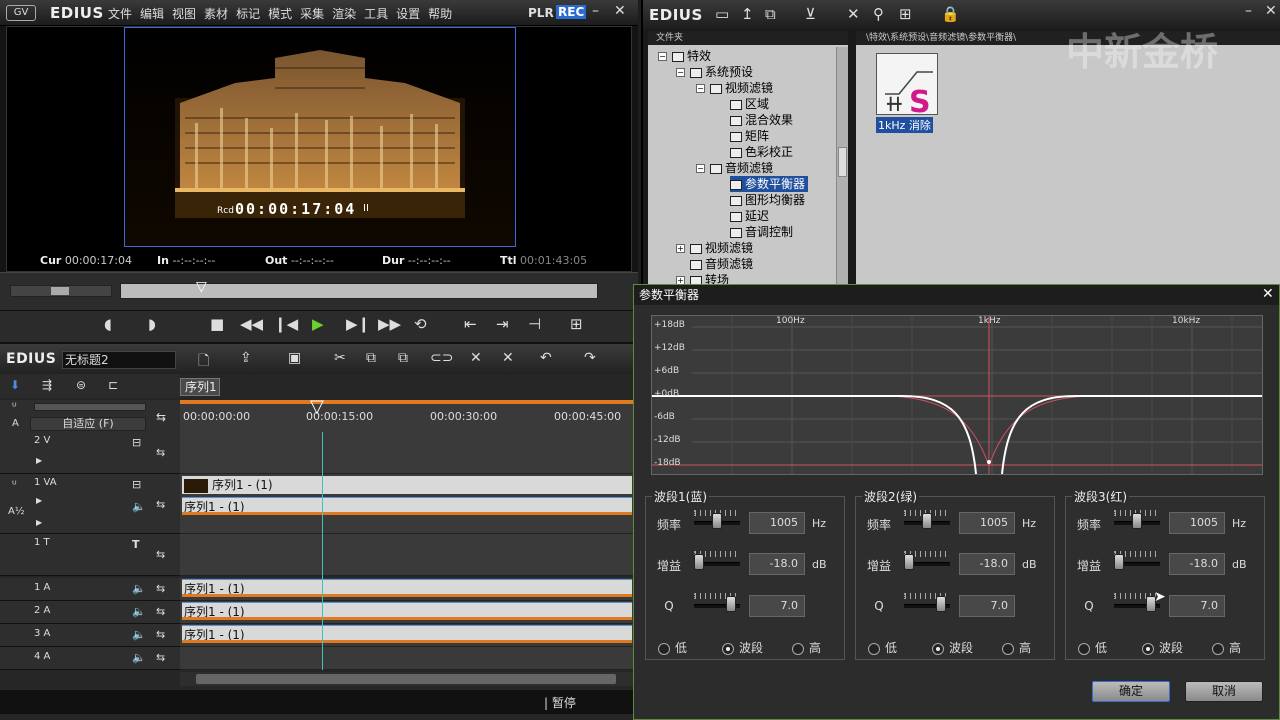 The height and width of the screenshot is (720, 1280). Describe the element at coordinates (440, 14) in the screenshot. I see `menu-help: 帮助` at that location.